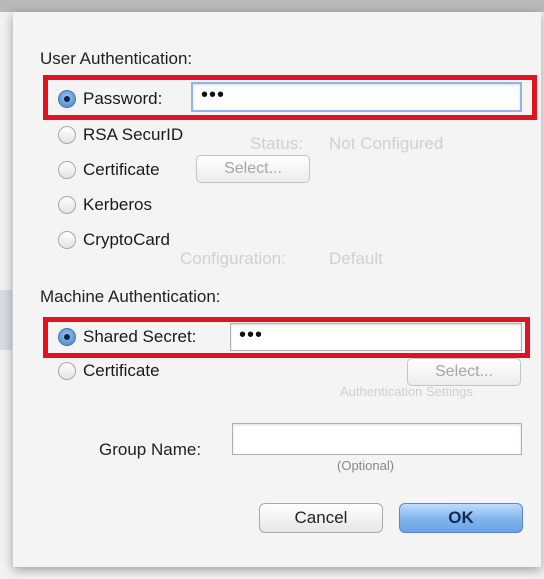 This screenshot has height=579, width=544. Describe the element at coordinates (321, 518) in the screenshot. I see `cancel-button: Cancel` at that location.